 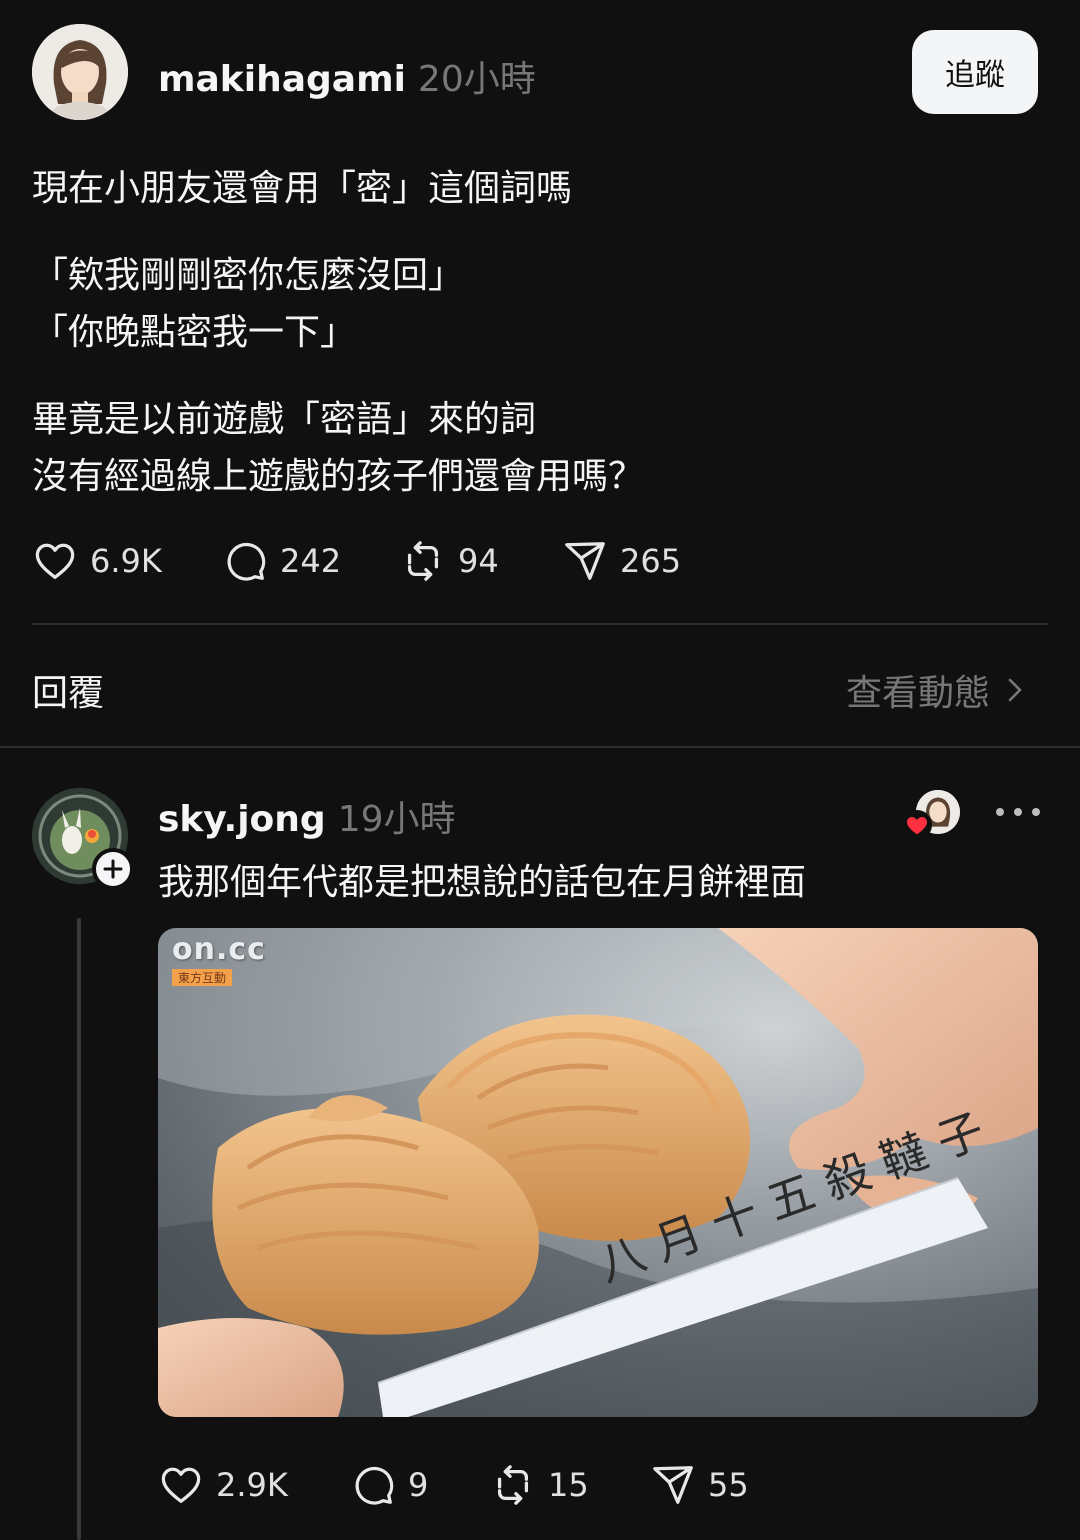 I want to click on reply-like-button: 2.9K, so click(x=254, y=1485).